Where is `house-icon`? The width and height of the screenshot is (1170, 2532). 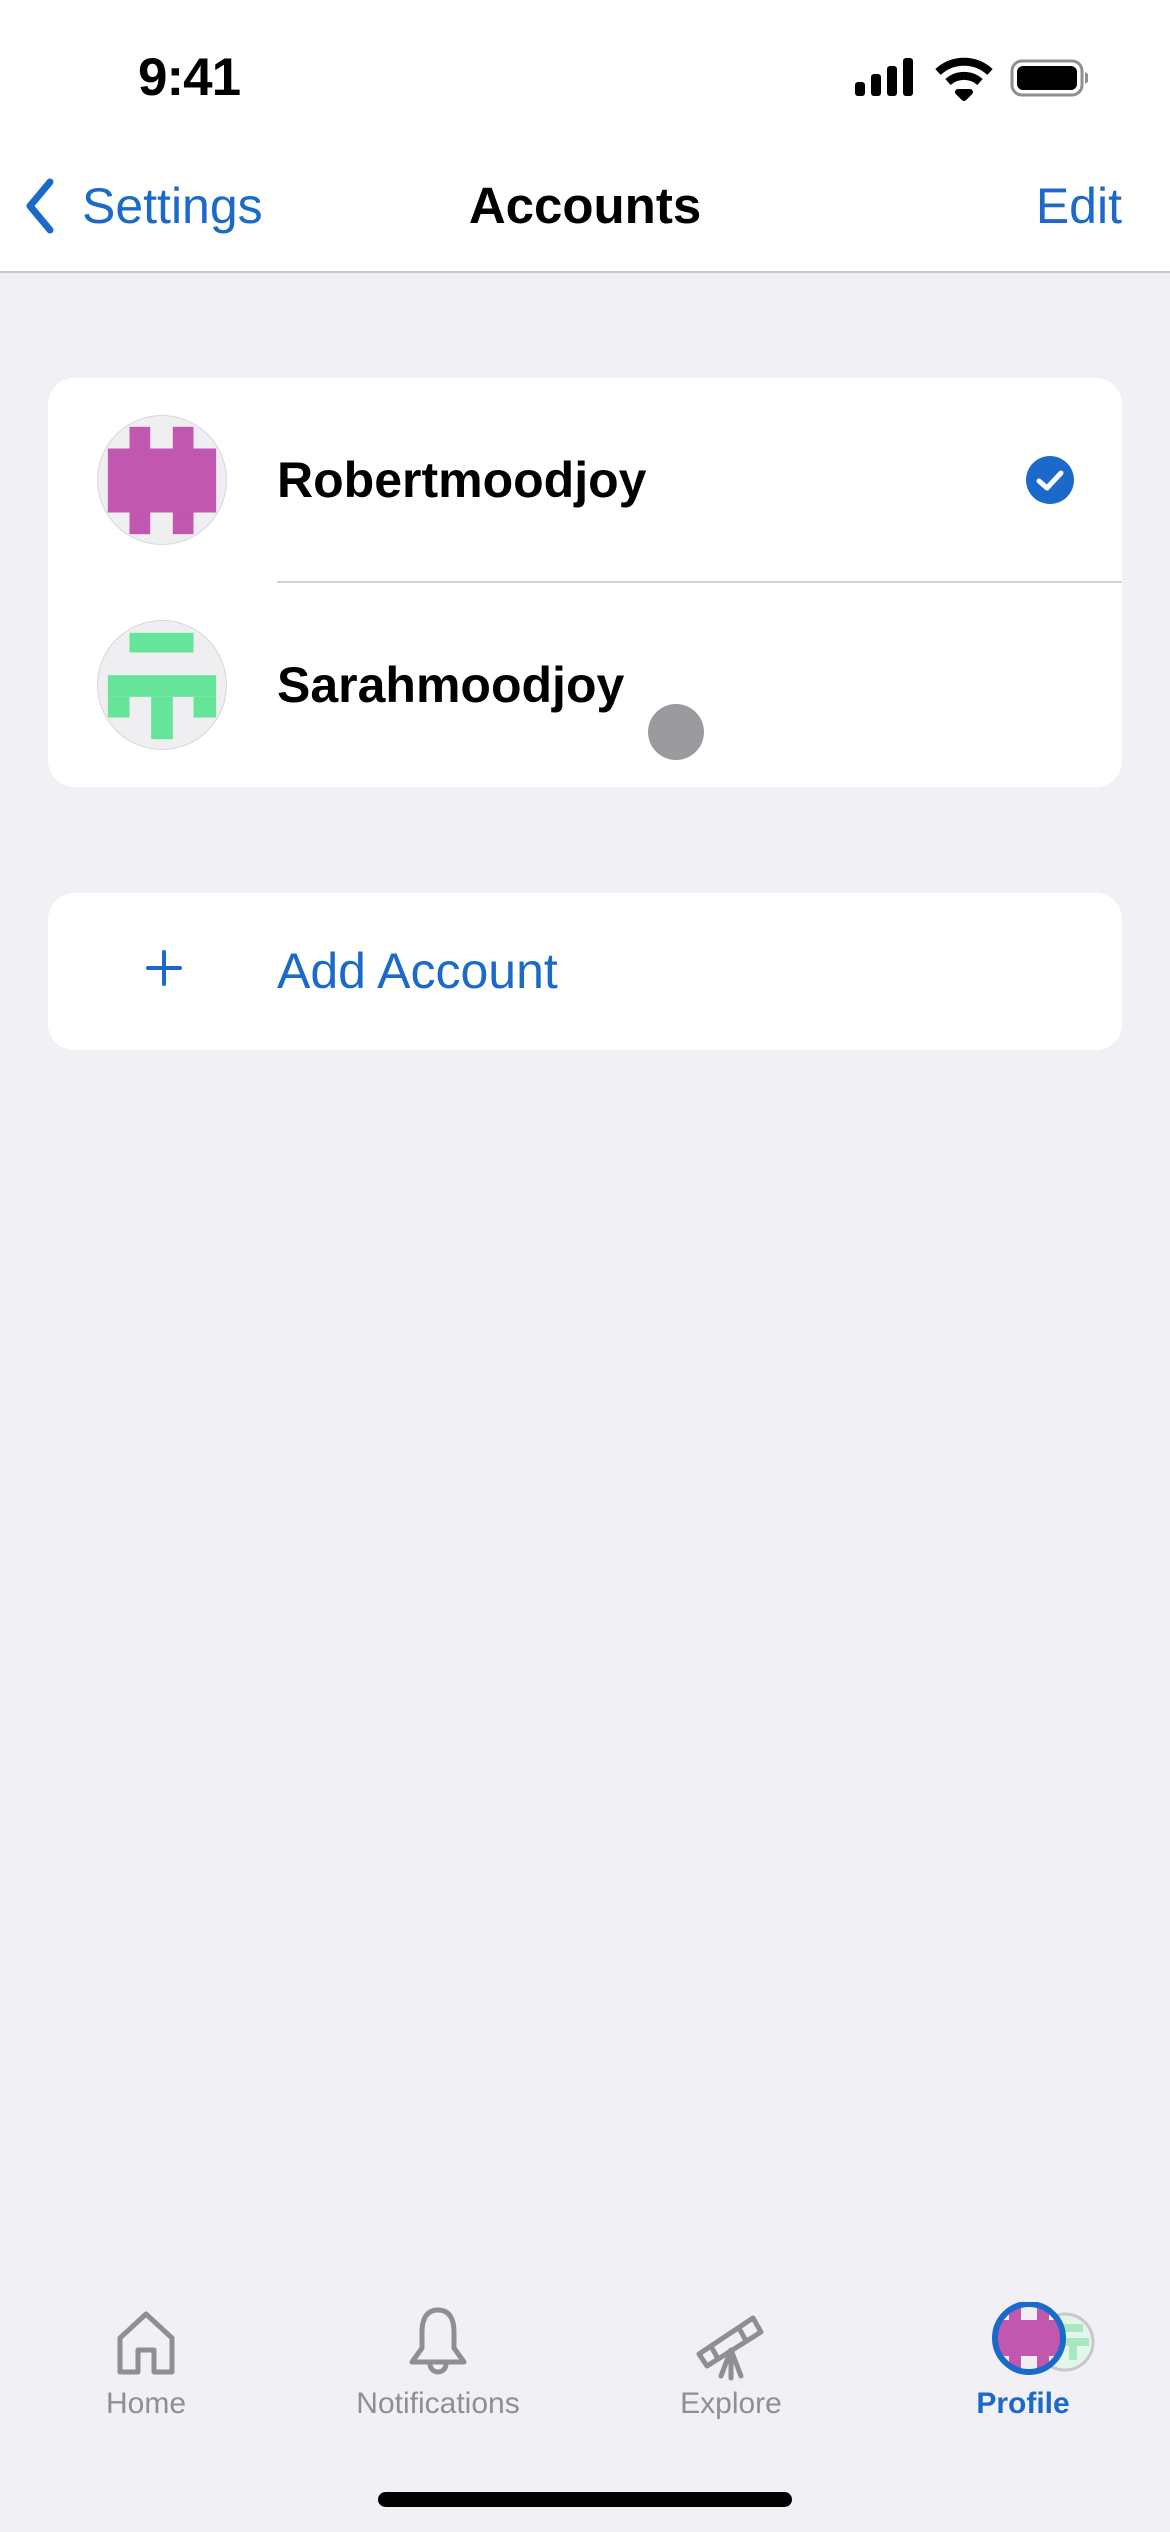 house-icon is located at coordinates (146, 2343).